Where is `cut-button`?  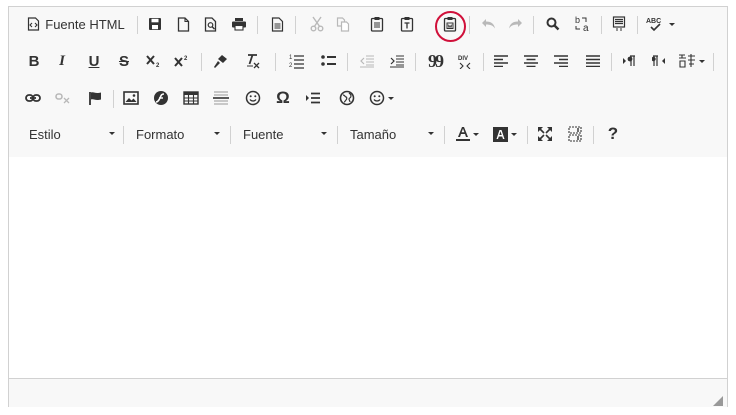 cut-button is located at coordinates (317, 24).